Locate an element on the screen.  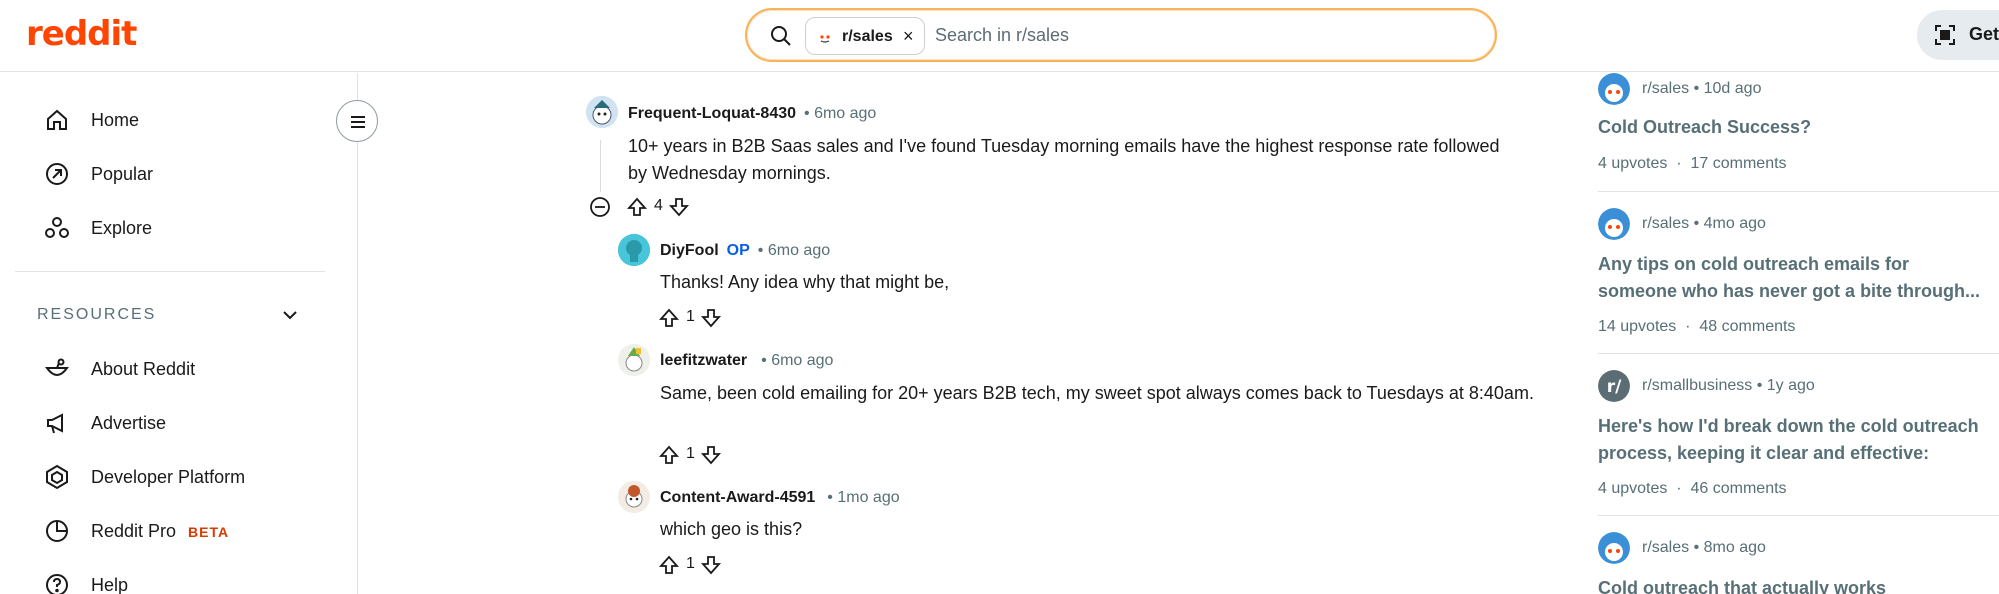
top-header: reddit r/sales × Get is located at coordinates (999, 36).